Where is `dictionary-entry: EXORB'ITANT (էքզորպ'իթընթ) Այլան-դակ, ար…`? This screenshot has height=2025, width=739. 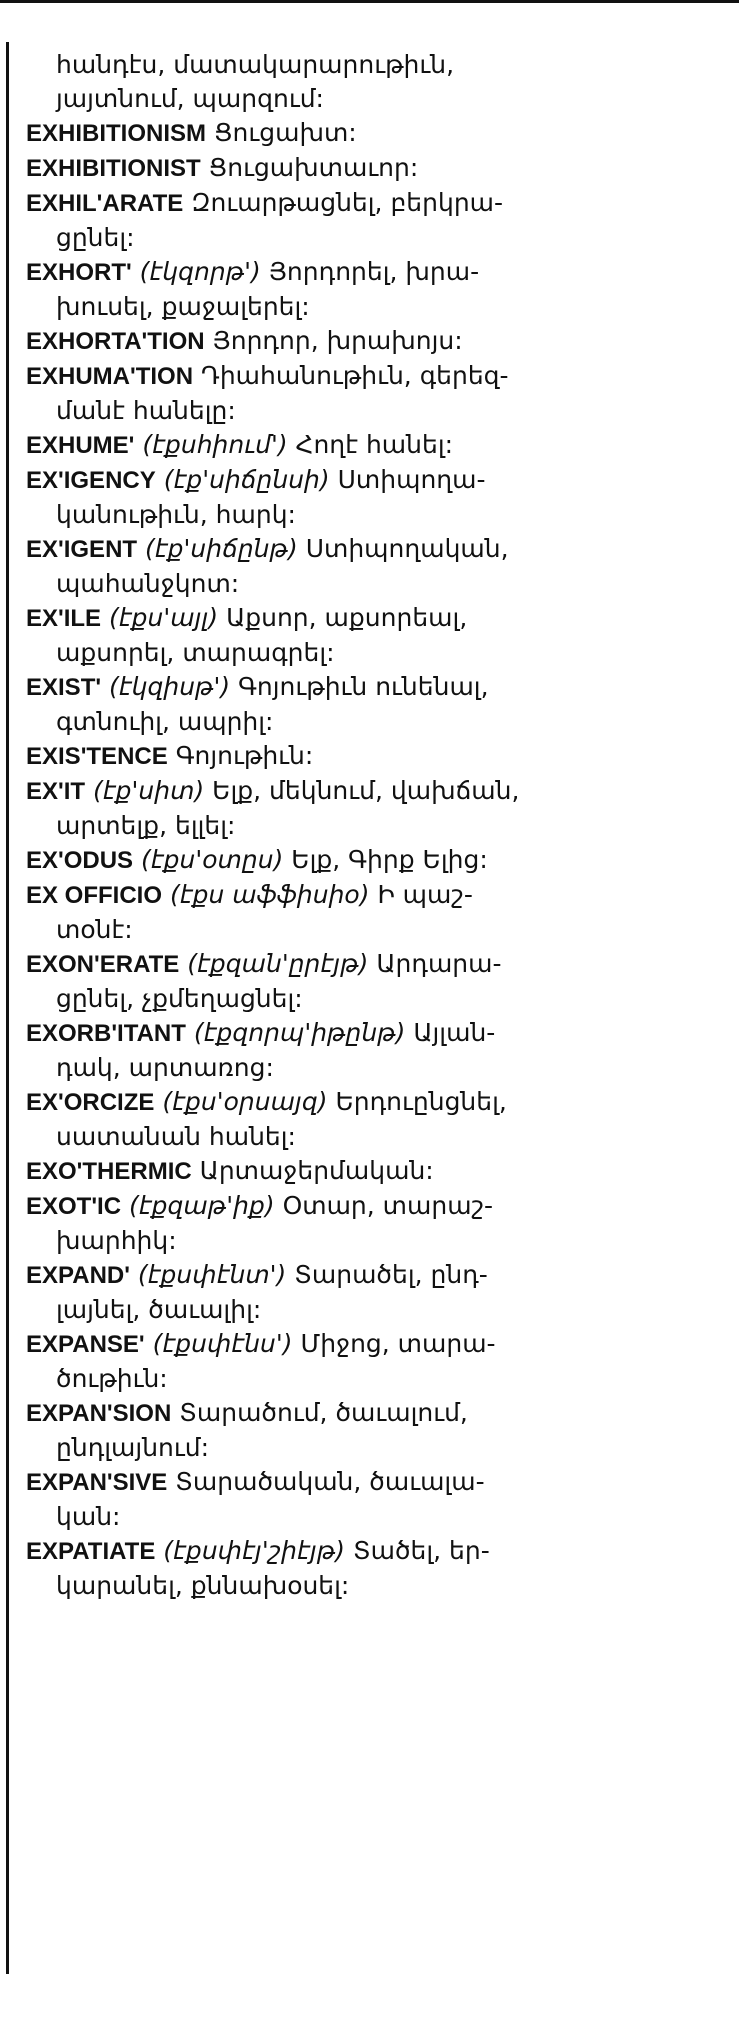 dictionary-entry: EXORB'ITANT (էքզորպ'իթընթ) Այլան-դակ, ար… is located at coordinates (371, 1050).